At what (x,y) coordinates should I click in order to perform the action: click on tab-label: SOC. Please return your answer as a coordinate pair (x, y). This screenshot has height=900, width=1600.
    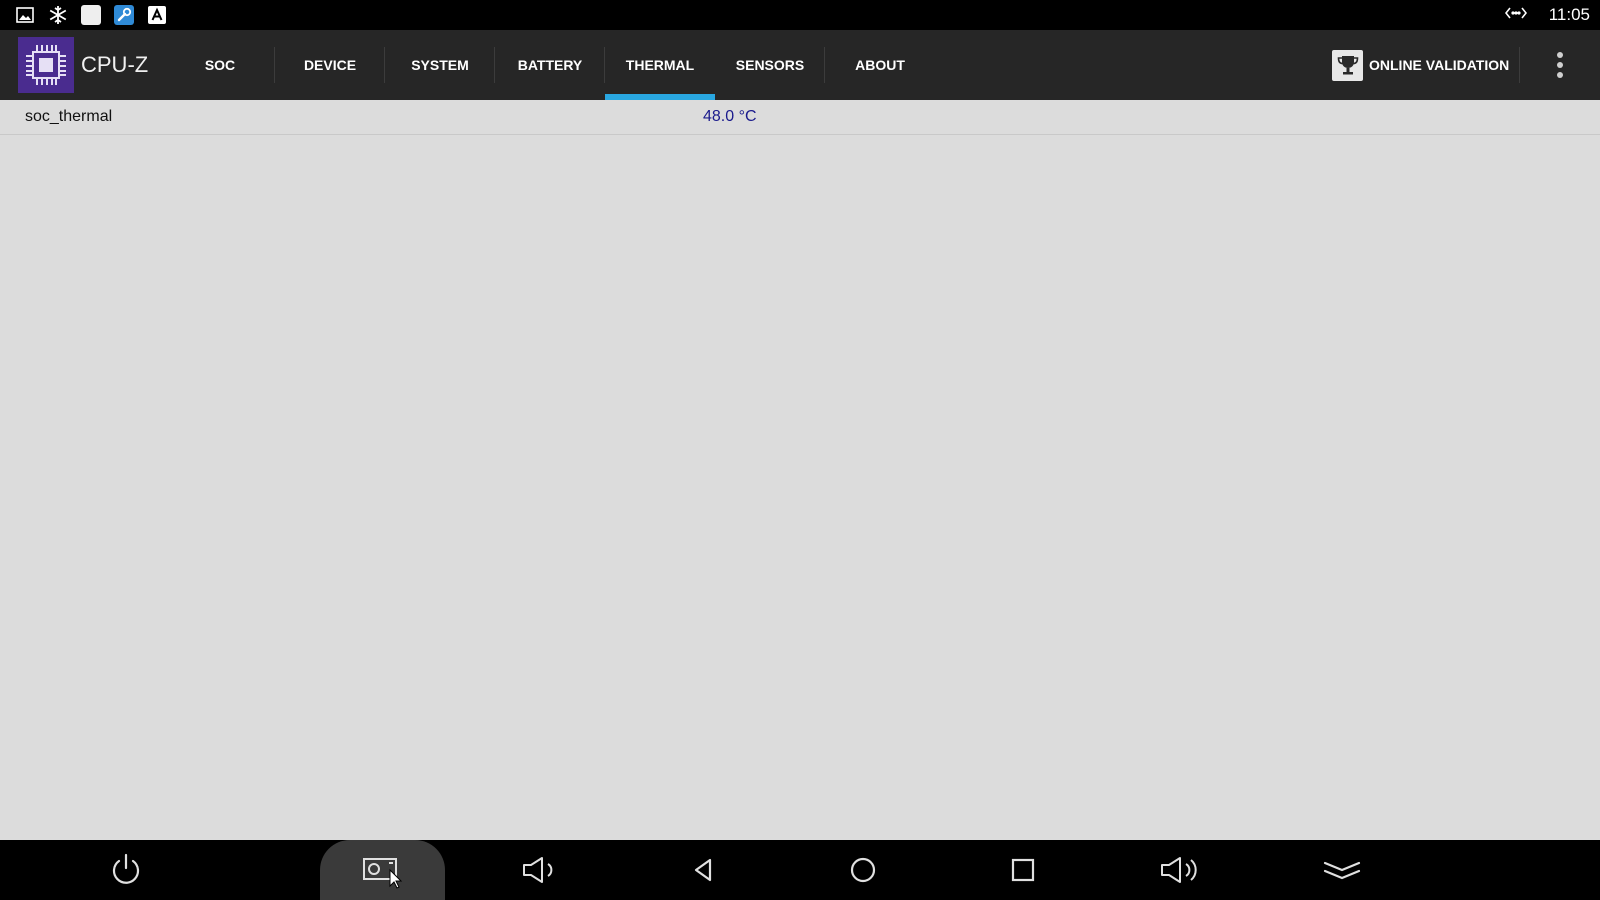
    Looking at the image, I should click on (220, 65).